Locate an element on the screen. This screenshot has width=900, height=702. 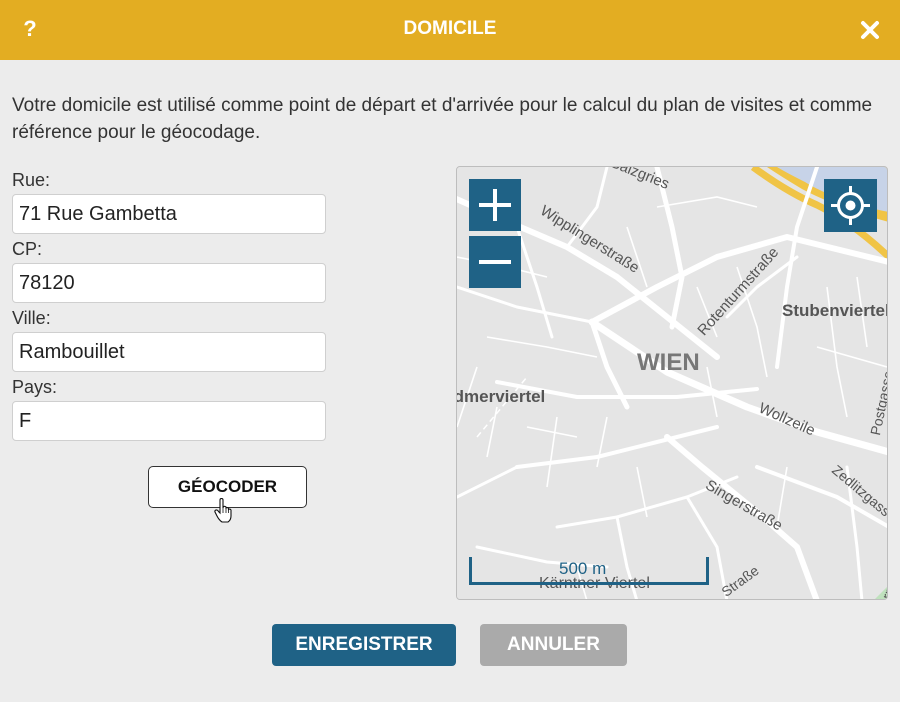
help-button: ? is located at coordinates (30, 29).